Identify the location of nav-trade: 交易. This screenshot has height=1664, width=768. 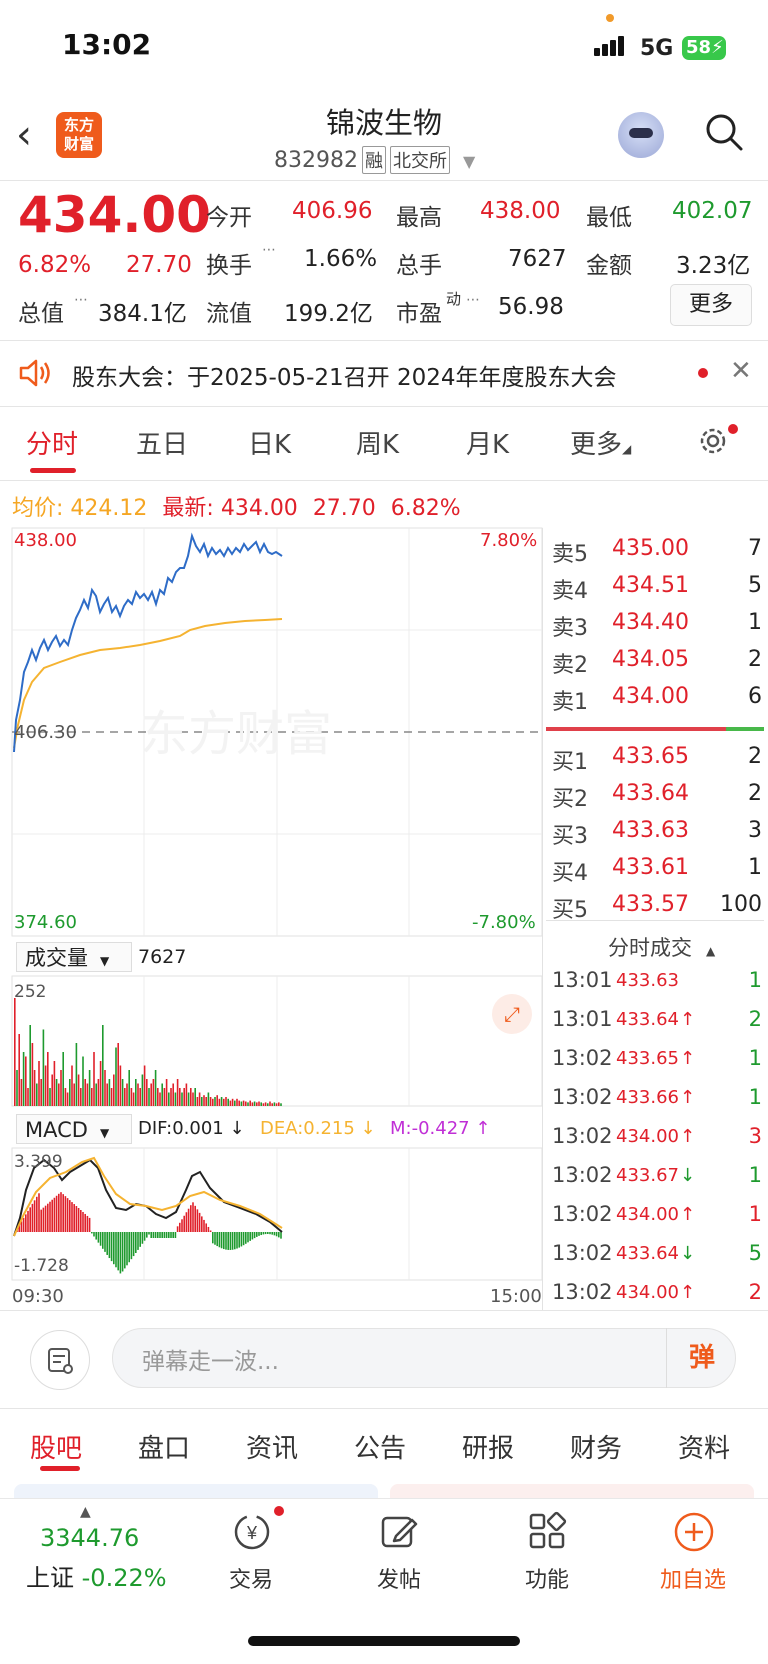
(251, 1578).